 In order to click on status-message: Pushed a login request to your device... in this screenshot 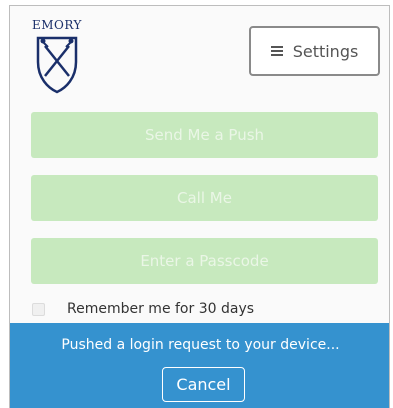, I will do `click(200, 345)`.